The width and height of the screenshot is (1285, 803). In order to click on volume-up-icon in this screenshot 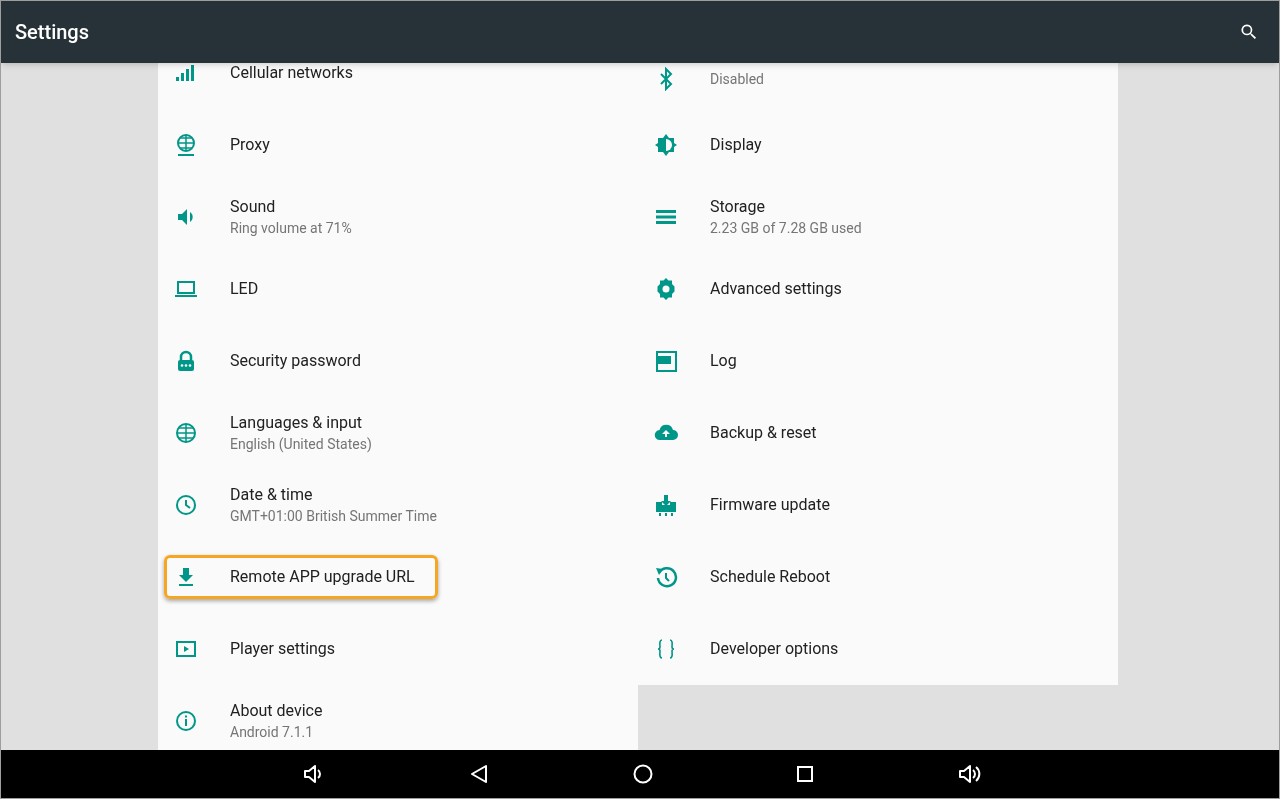, I will do `click(970, 774)`.